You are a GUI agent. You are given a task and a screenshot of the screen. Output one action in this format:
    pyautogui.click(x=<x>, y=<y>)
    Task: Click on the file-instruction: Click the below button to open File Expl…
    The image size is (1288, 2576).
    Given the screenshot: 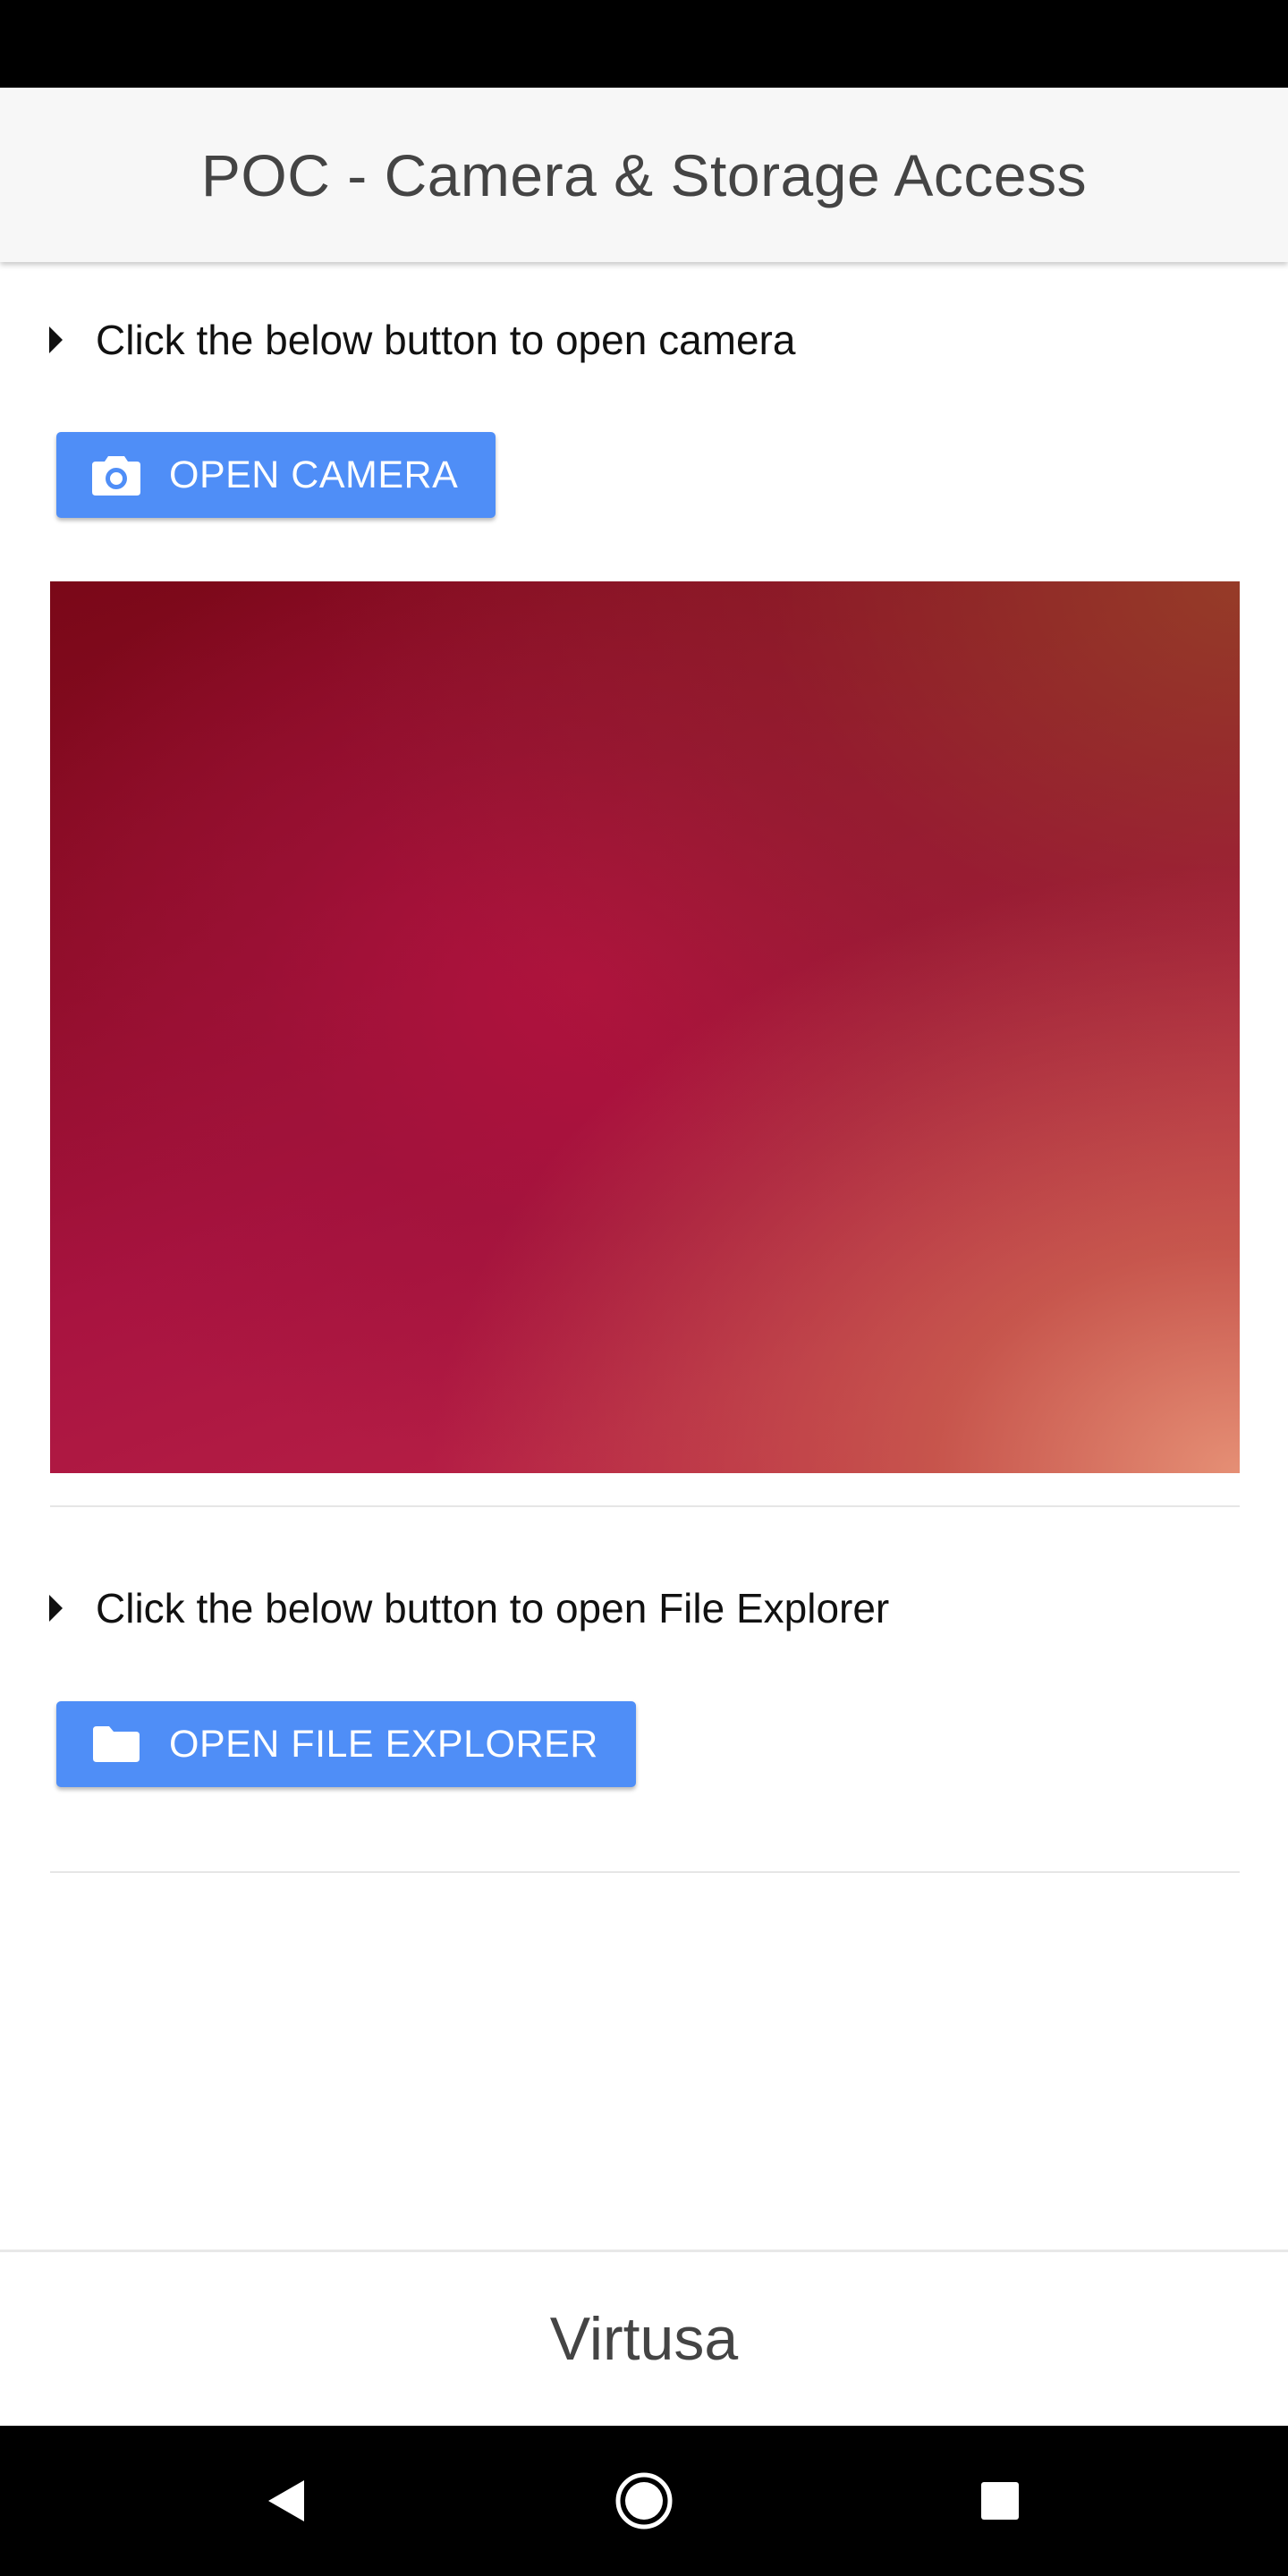 What is the action you would take?
    pyautogui.click(x=469, y=1608)
    